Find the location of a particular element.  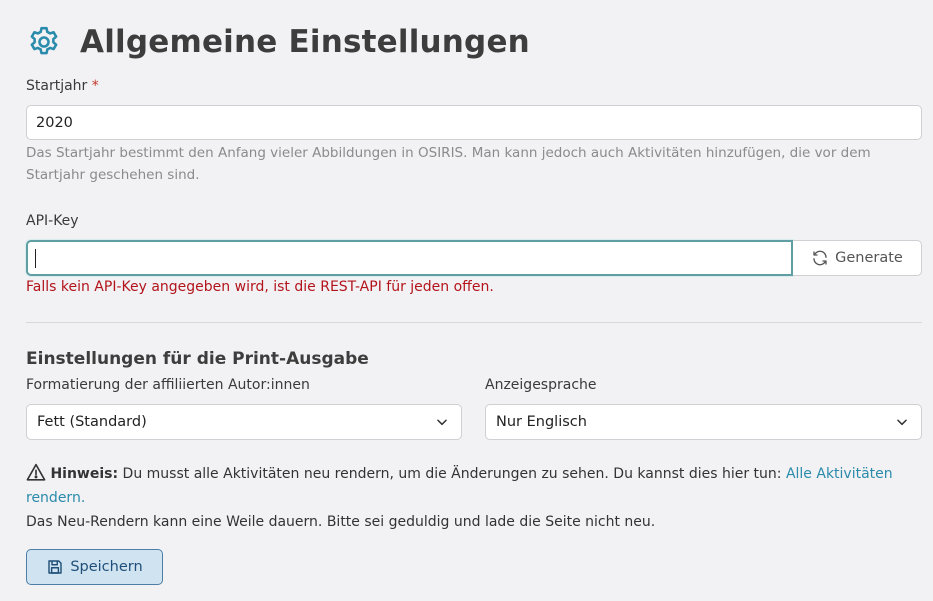

warning-icon is located at coordinates (36, 472).